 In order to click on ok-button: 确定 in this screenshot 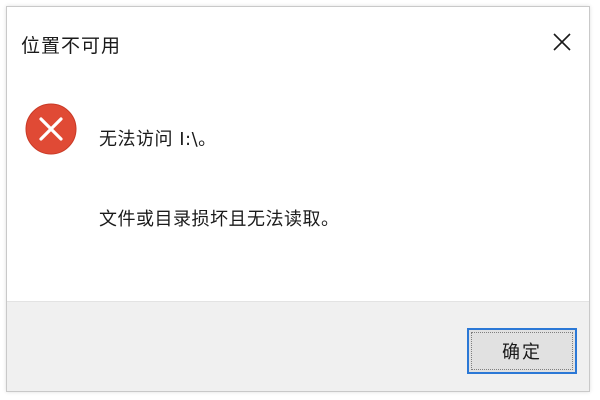, I will do `click(522, 351)`.